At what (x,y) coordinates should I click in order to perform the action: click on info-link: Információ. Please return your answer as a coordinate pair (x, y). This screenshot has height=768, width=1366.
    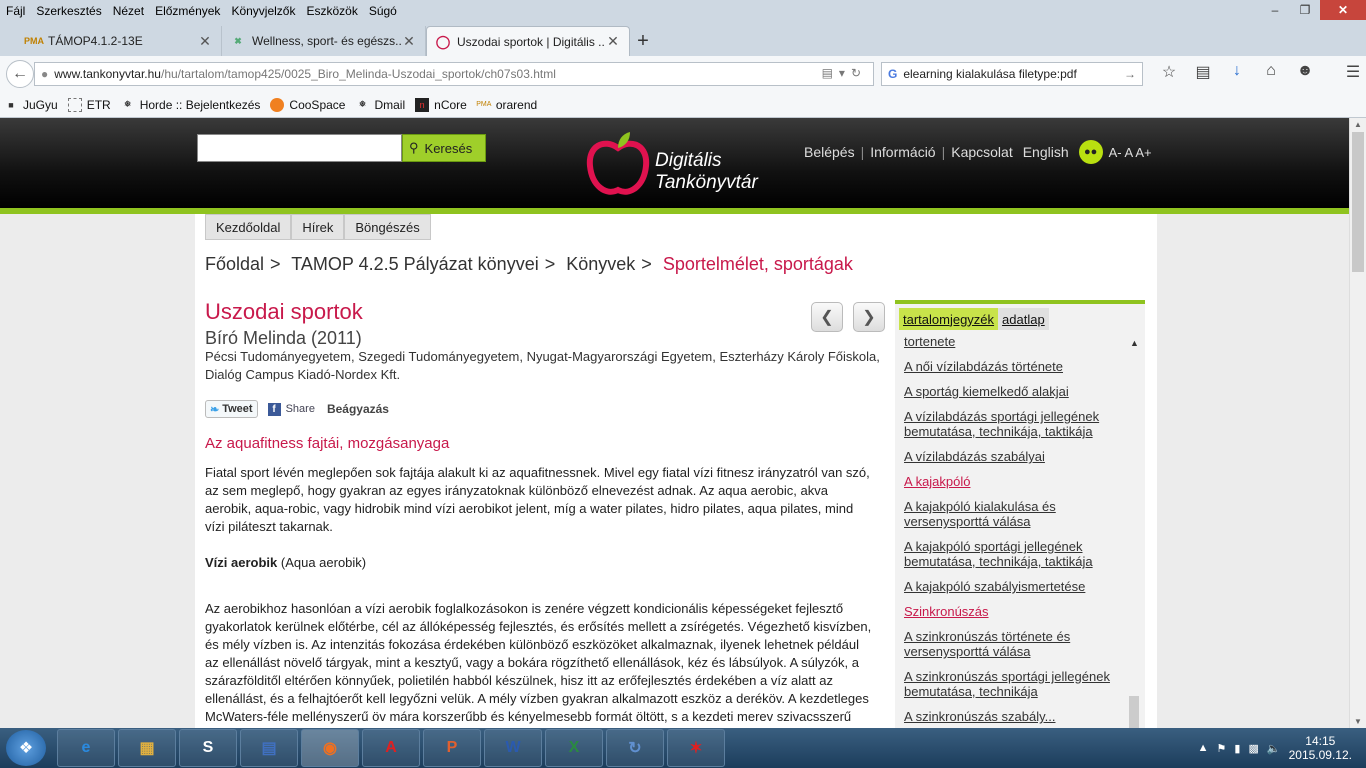
    Looking at the image, I should click on (902, 152).